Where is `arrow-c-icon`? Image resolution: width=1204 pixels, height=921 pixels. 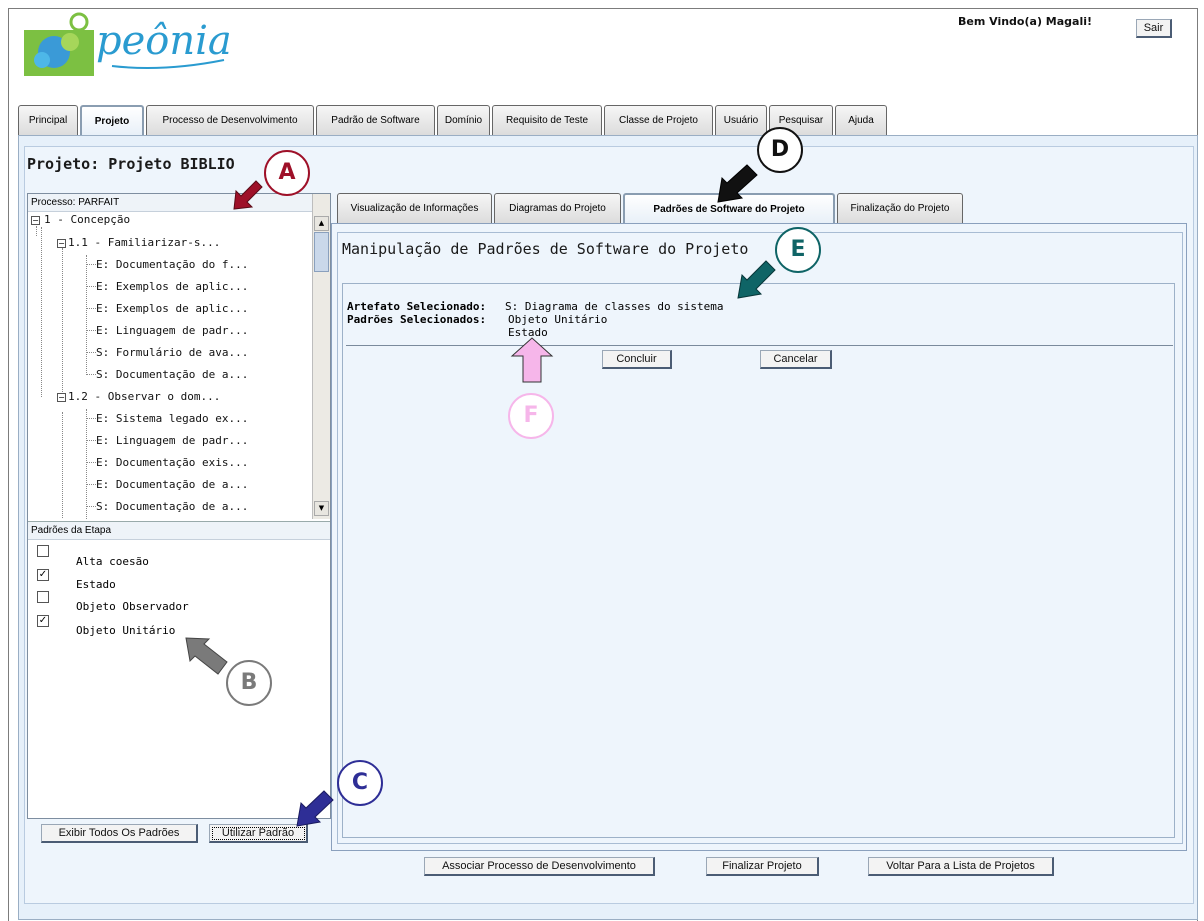 arrow-c-icon is located at coordinates (315, 808).